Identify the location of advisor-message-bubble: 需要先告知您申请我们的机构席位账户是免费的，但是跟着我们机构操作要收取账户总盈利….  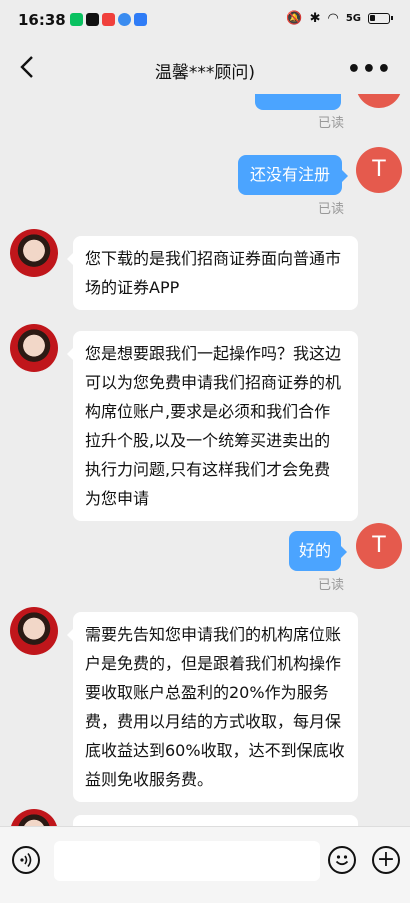
(212, 707).